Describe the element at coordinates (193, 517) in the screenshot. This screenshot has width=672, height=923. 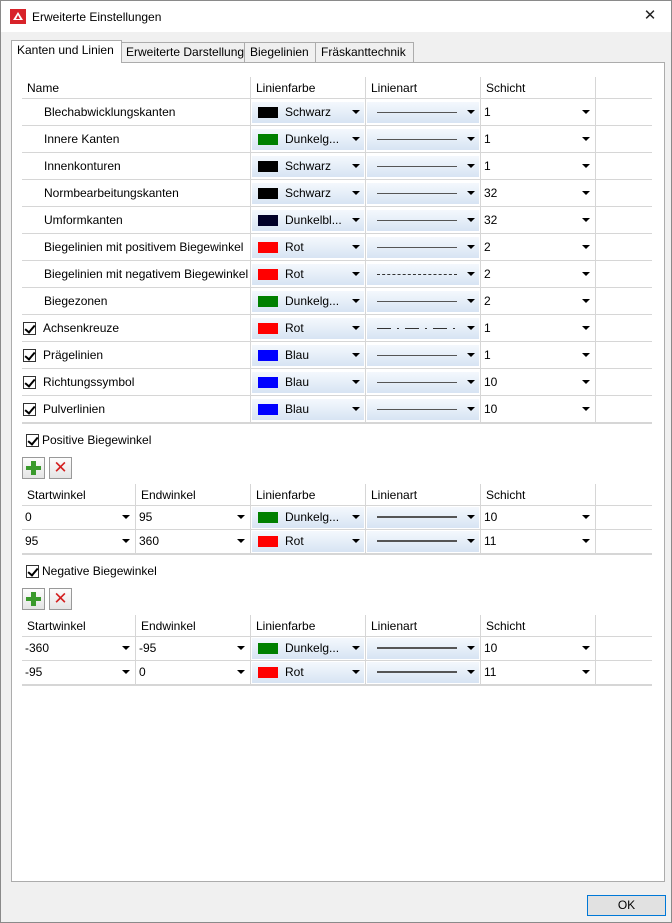
I see `end-angle-combo: 95` at that location.